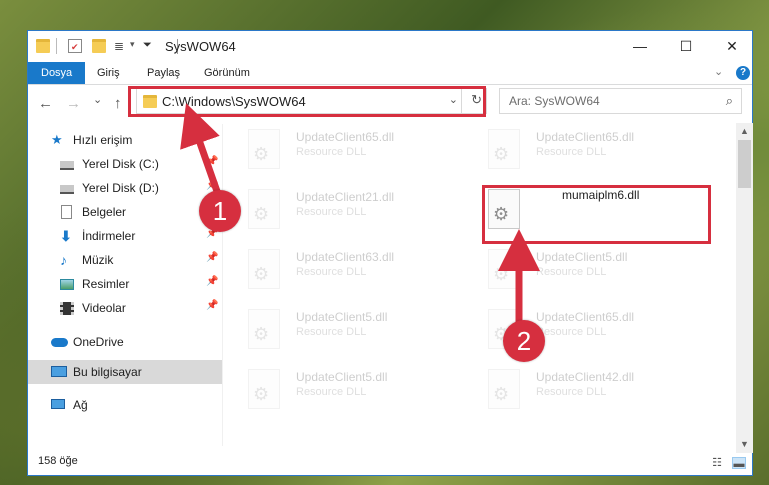  What do you see at coordinates (220, 211) in the screenshot?
I see `step-1-badge: 1` at bounding box center [220, 211].